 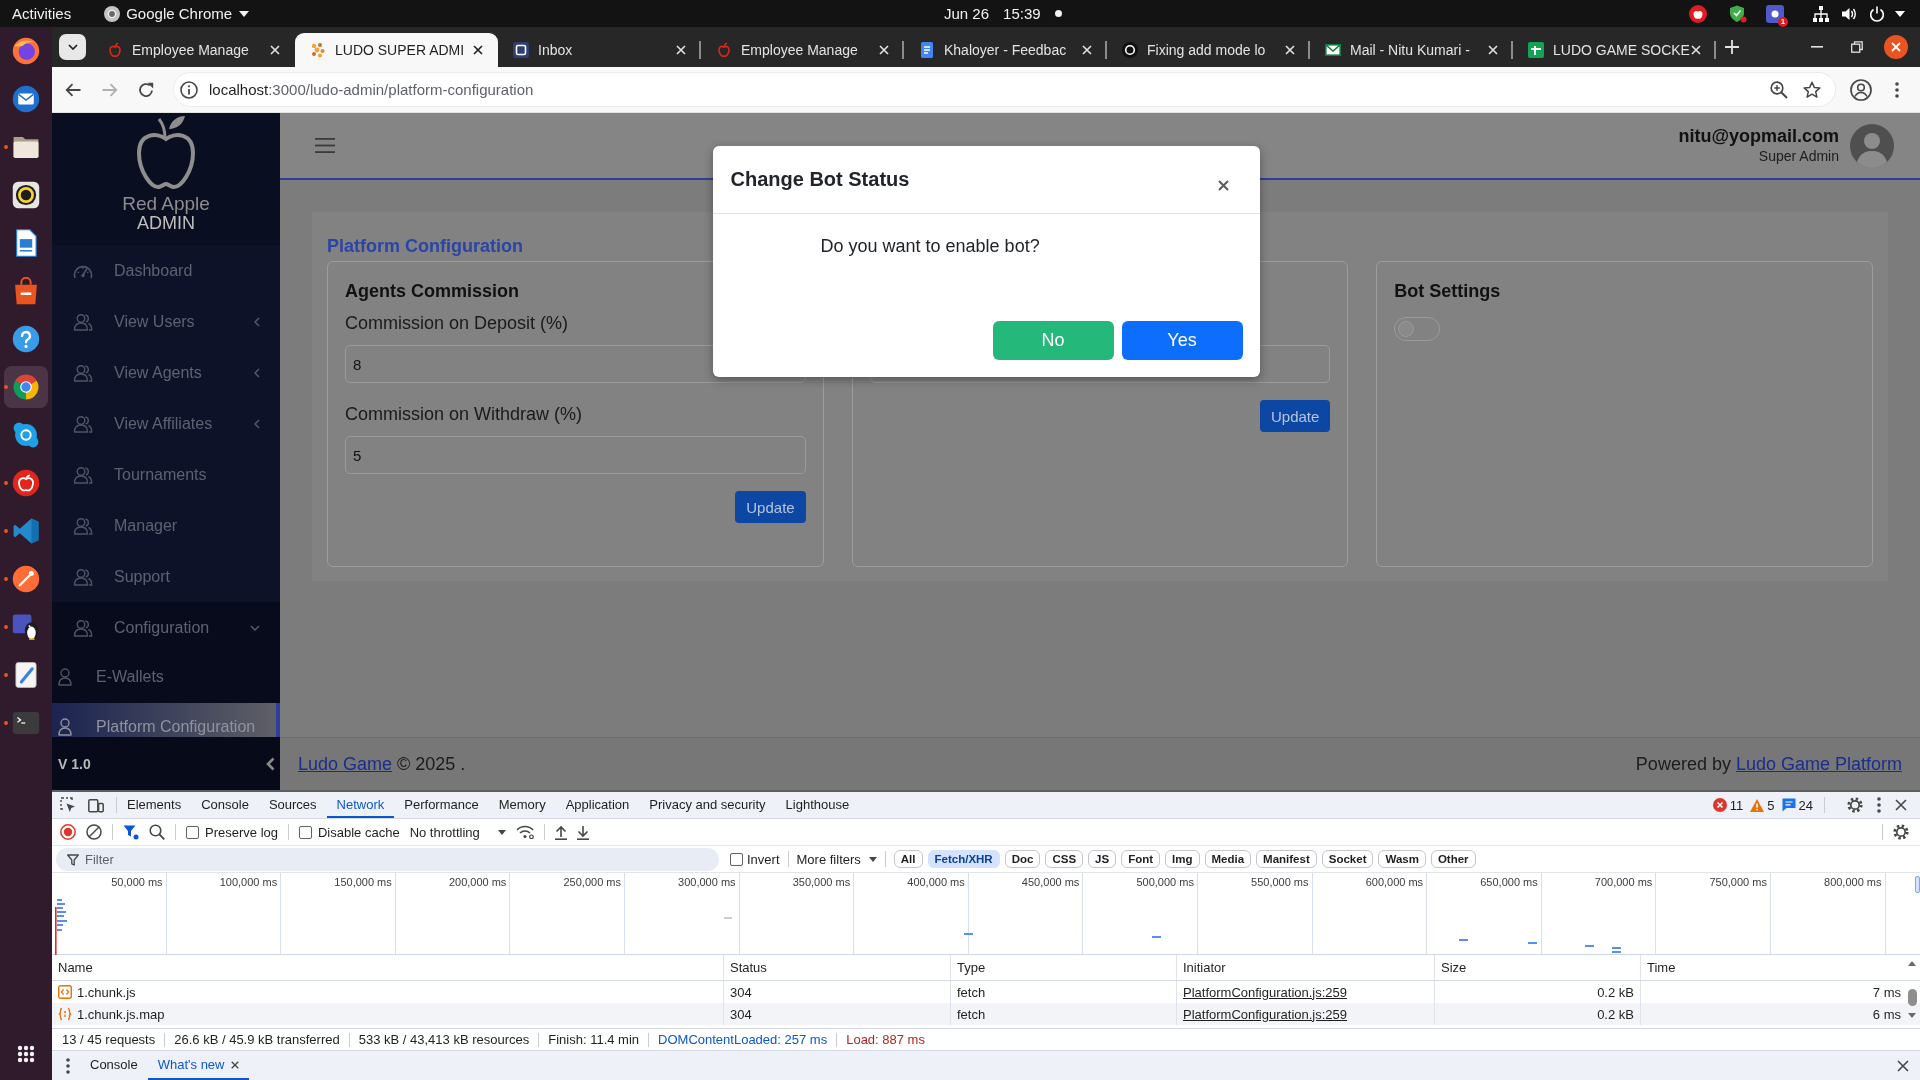 What do you see at coordinates (42, 13) in the screenshot?
I see `activities-button: Activities` at bounding box center [42, 13].